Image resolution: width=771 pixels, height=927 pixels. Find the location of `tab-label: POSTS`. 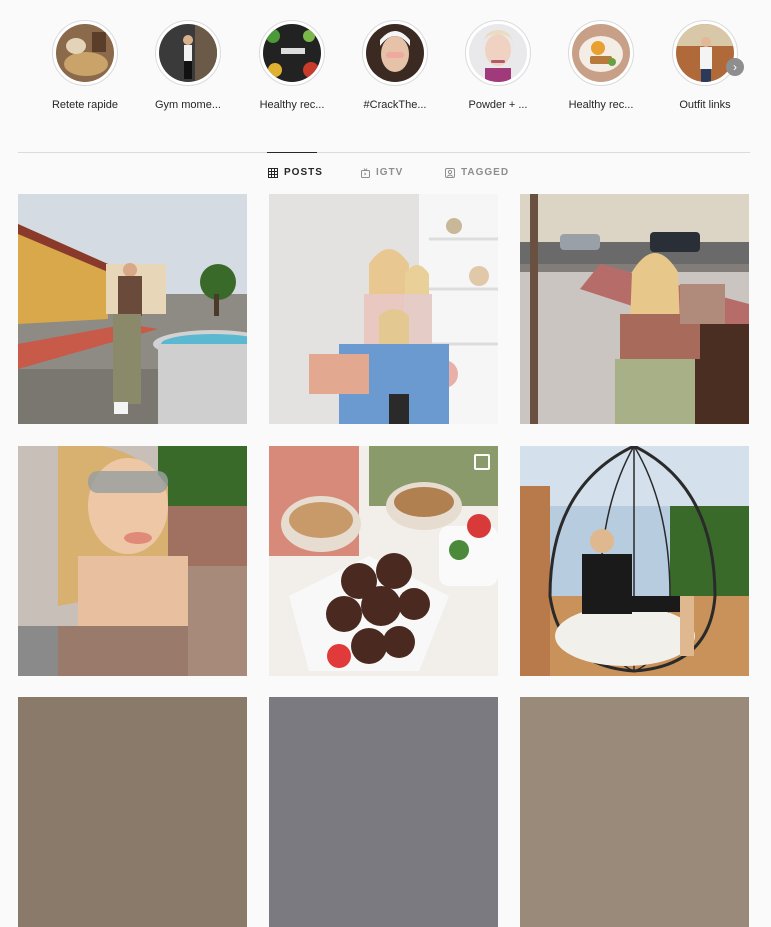

tab-label: POSTS is located at coordinates (303, 172).